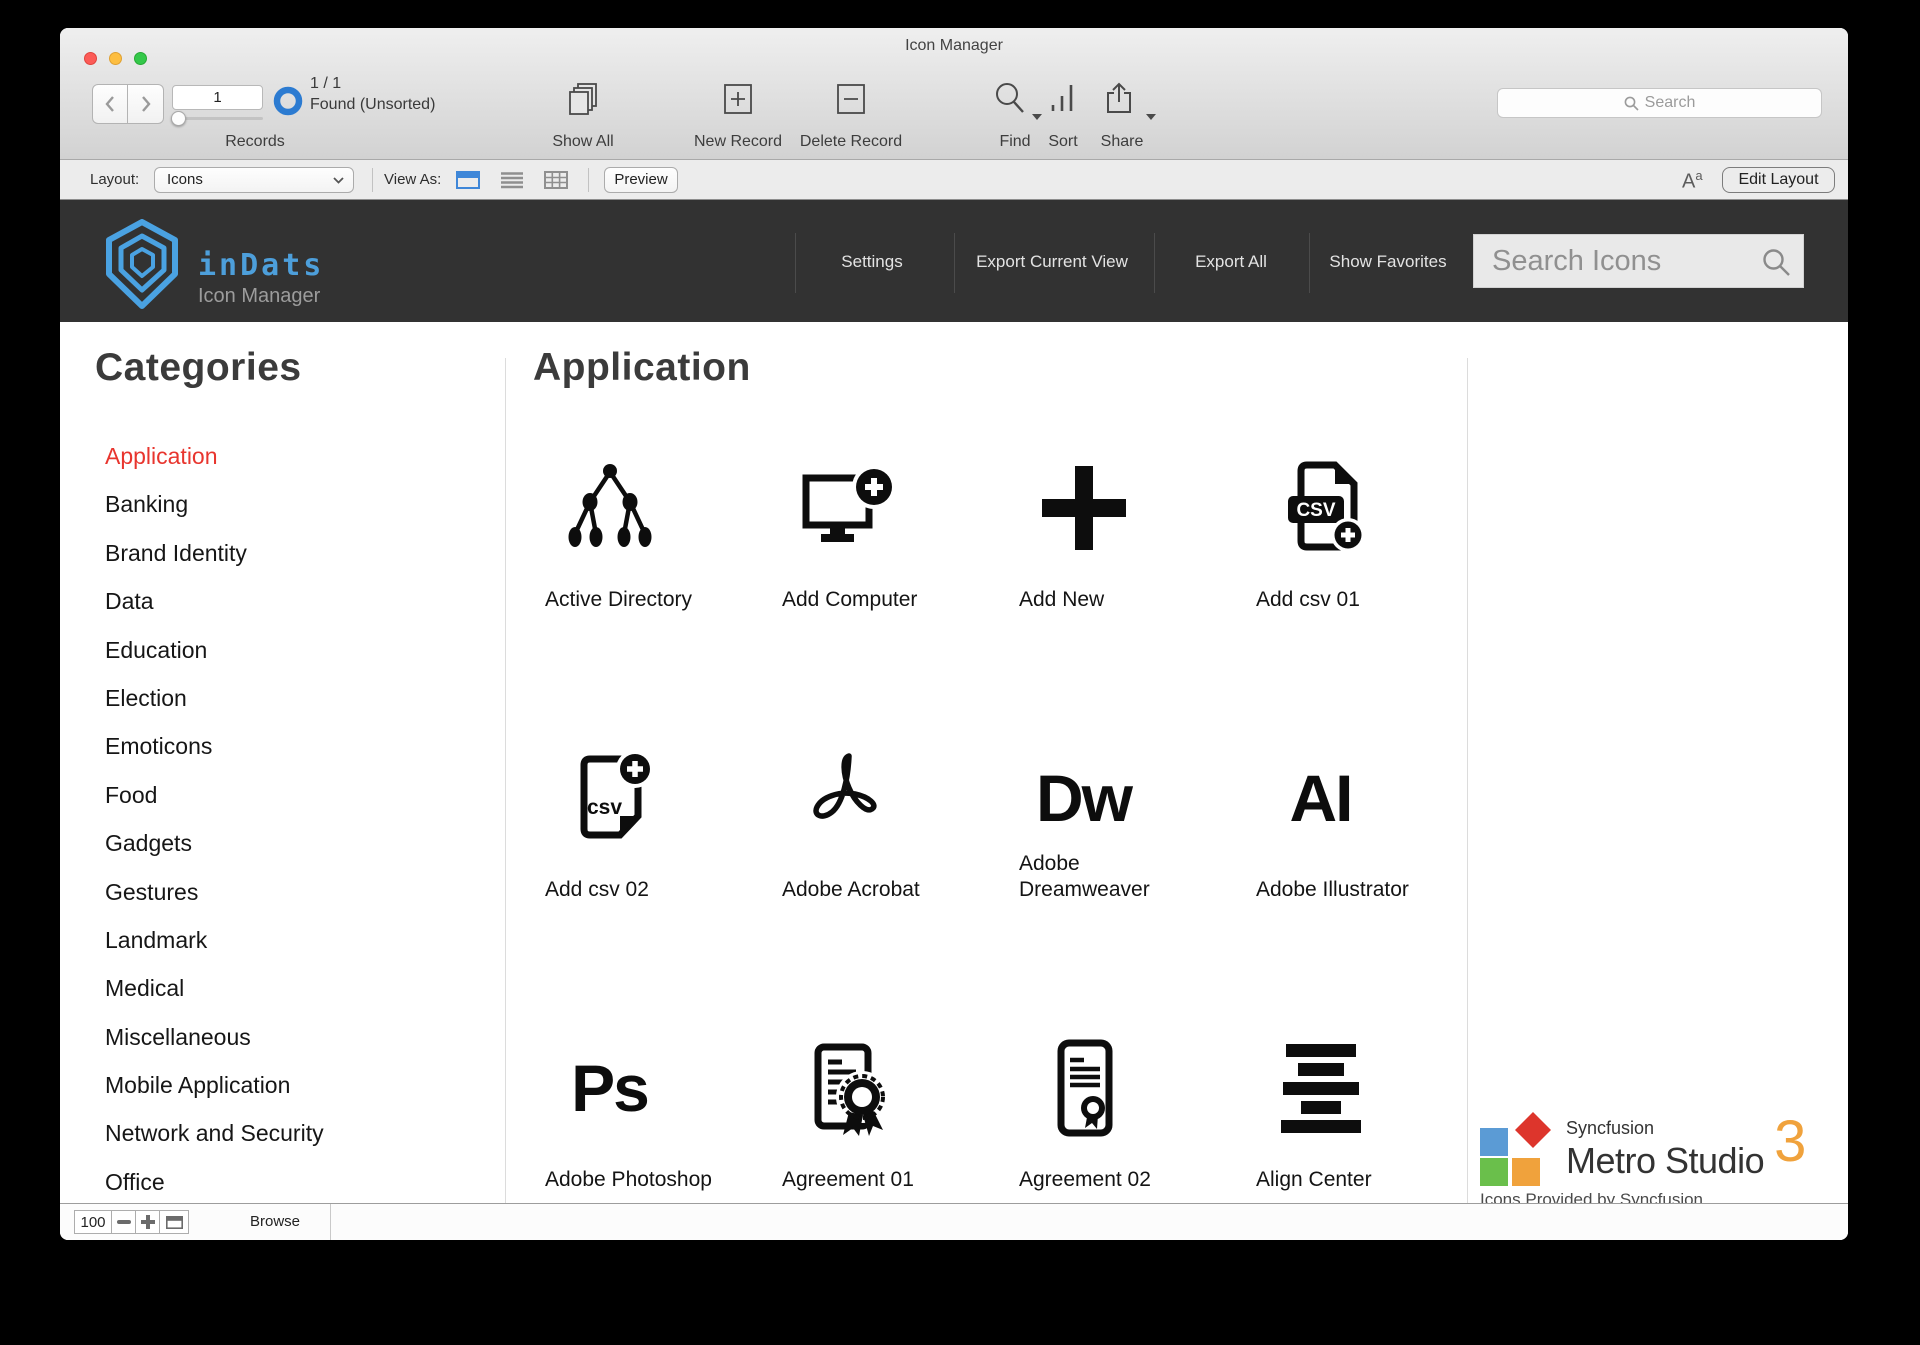 The width and height of the screenshot is (1920, 1345). What do you see at coordinates (1063, 99) in the screenshot?
I see `sort-icon` at bounding box center [1063, 99].